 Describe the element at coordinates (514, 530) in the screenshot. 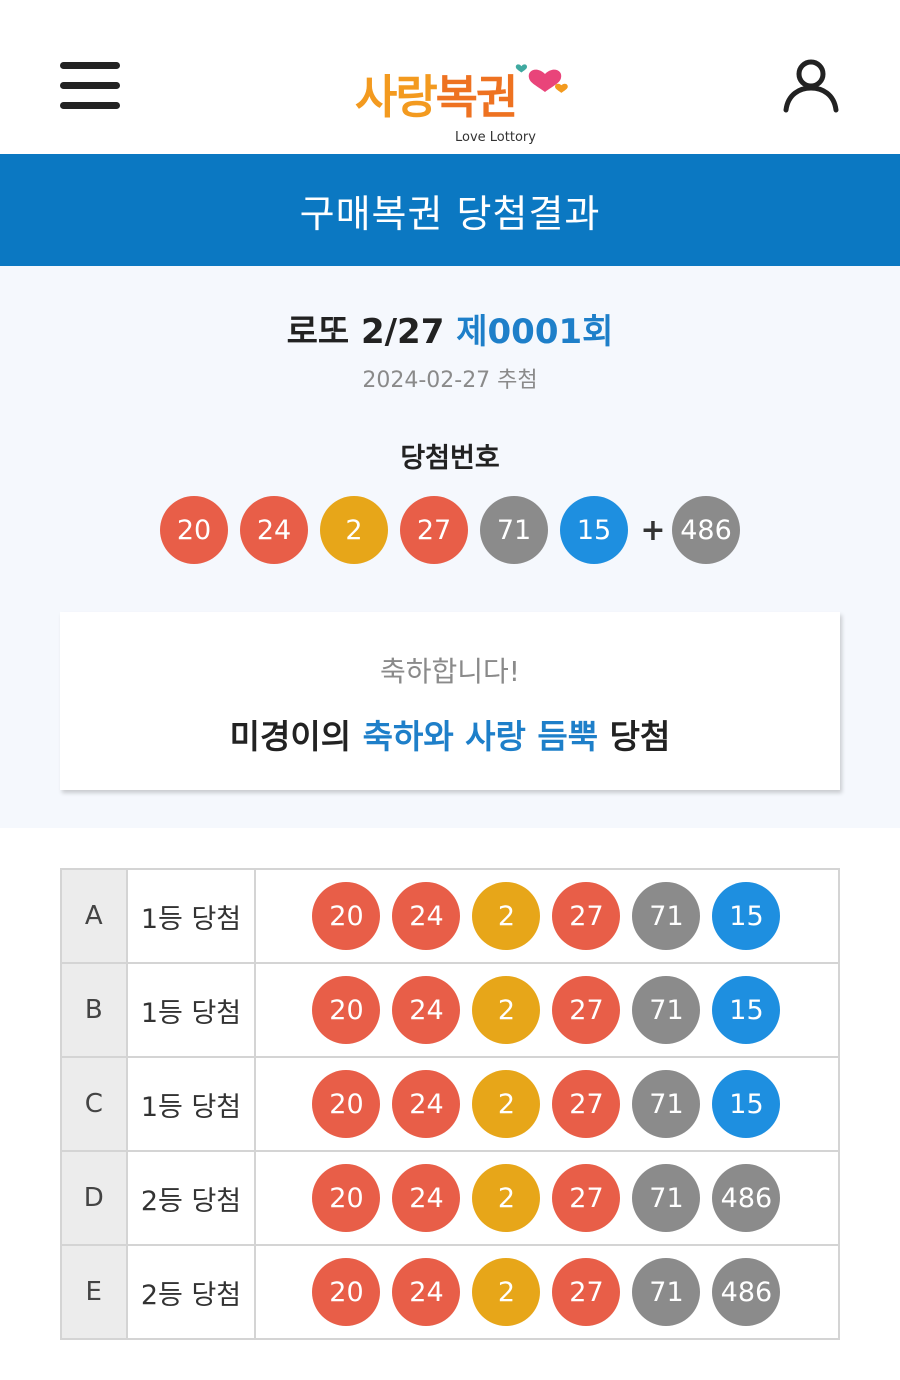

I see `winning-ball: 71` at that location.